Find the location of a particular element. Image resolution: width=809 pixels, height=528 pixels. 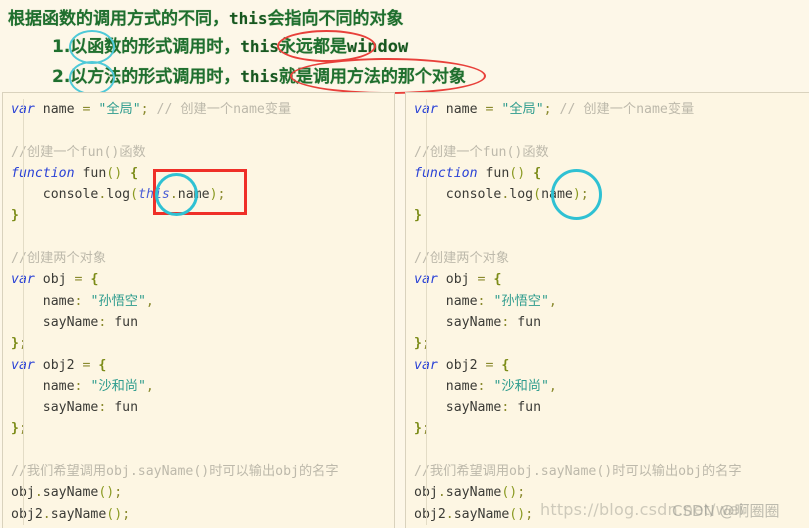

code-token: //创建一个fun()函数 is located at coordinates (78, 152).